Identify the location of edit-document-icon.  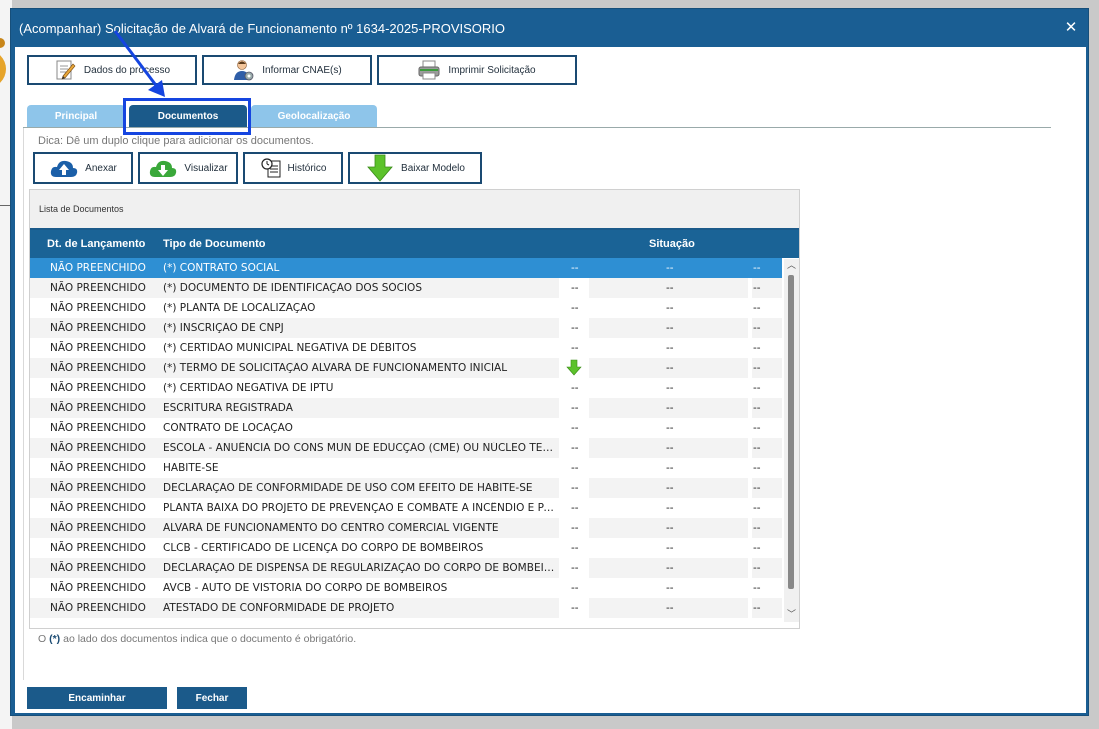
(65, 70).